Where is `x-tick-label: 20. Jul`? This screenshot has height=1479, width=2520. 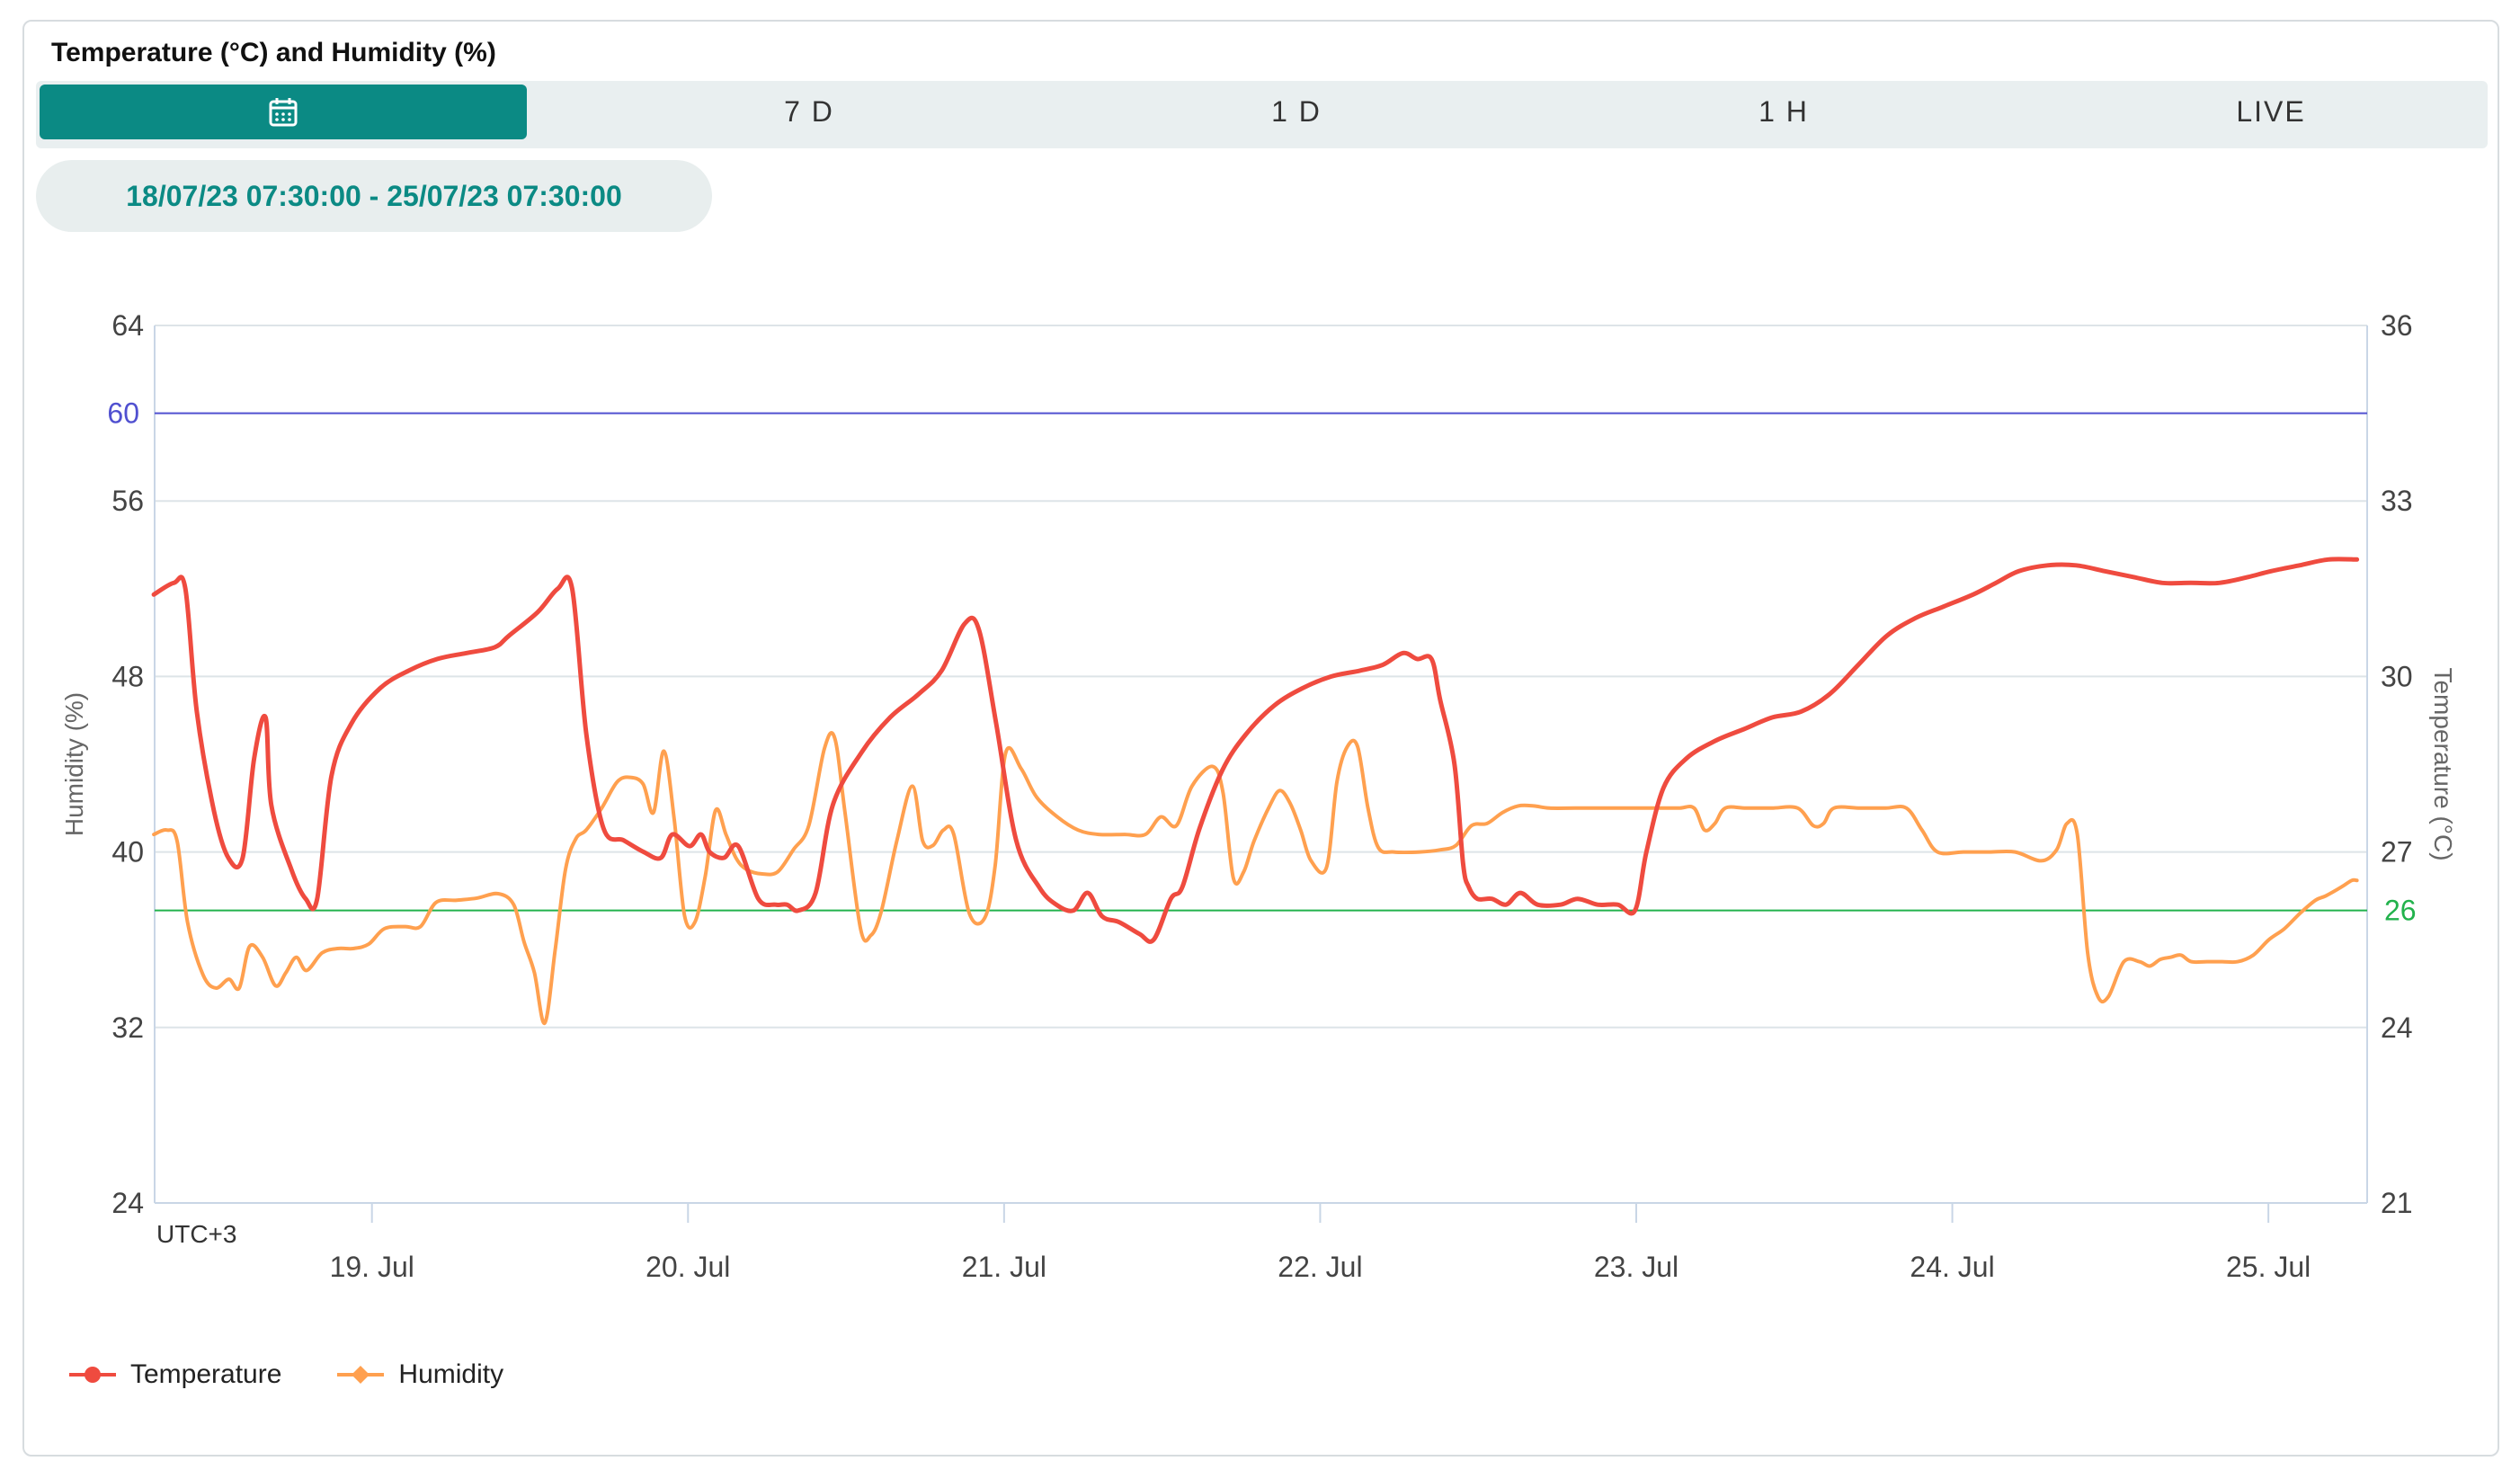
x-tick-label: 20. Jul is located at coordinates (688, 1267).